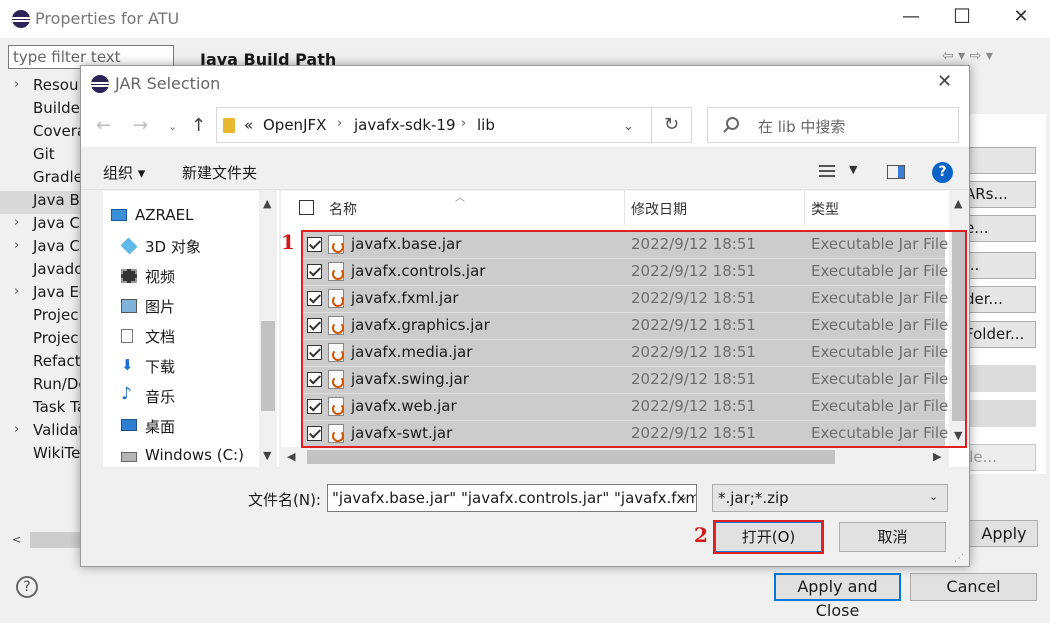 Image resolution: width=1050 pixels, height=623 pixels. I want to click on tree-item: 桌面, so click(180, 427).